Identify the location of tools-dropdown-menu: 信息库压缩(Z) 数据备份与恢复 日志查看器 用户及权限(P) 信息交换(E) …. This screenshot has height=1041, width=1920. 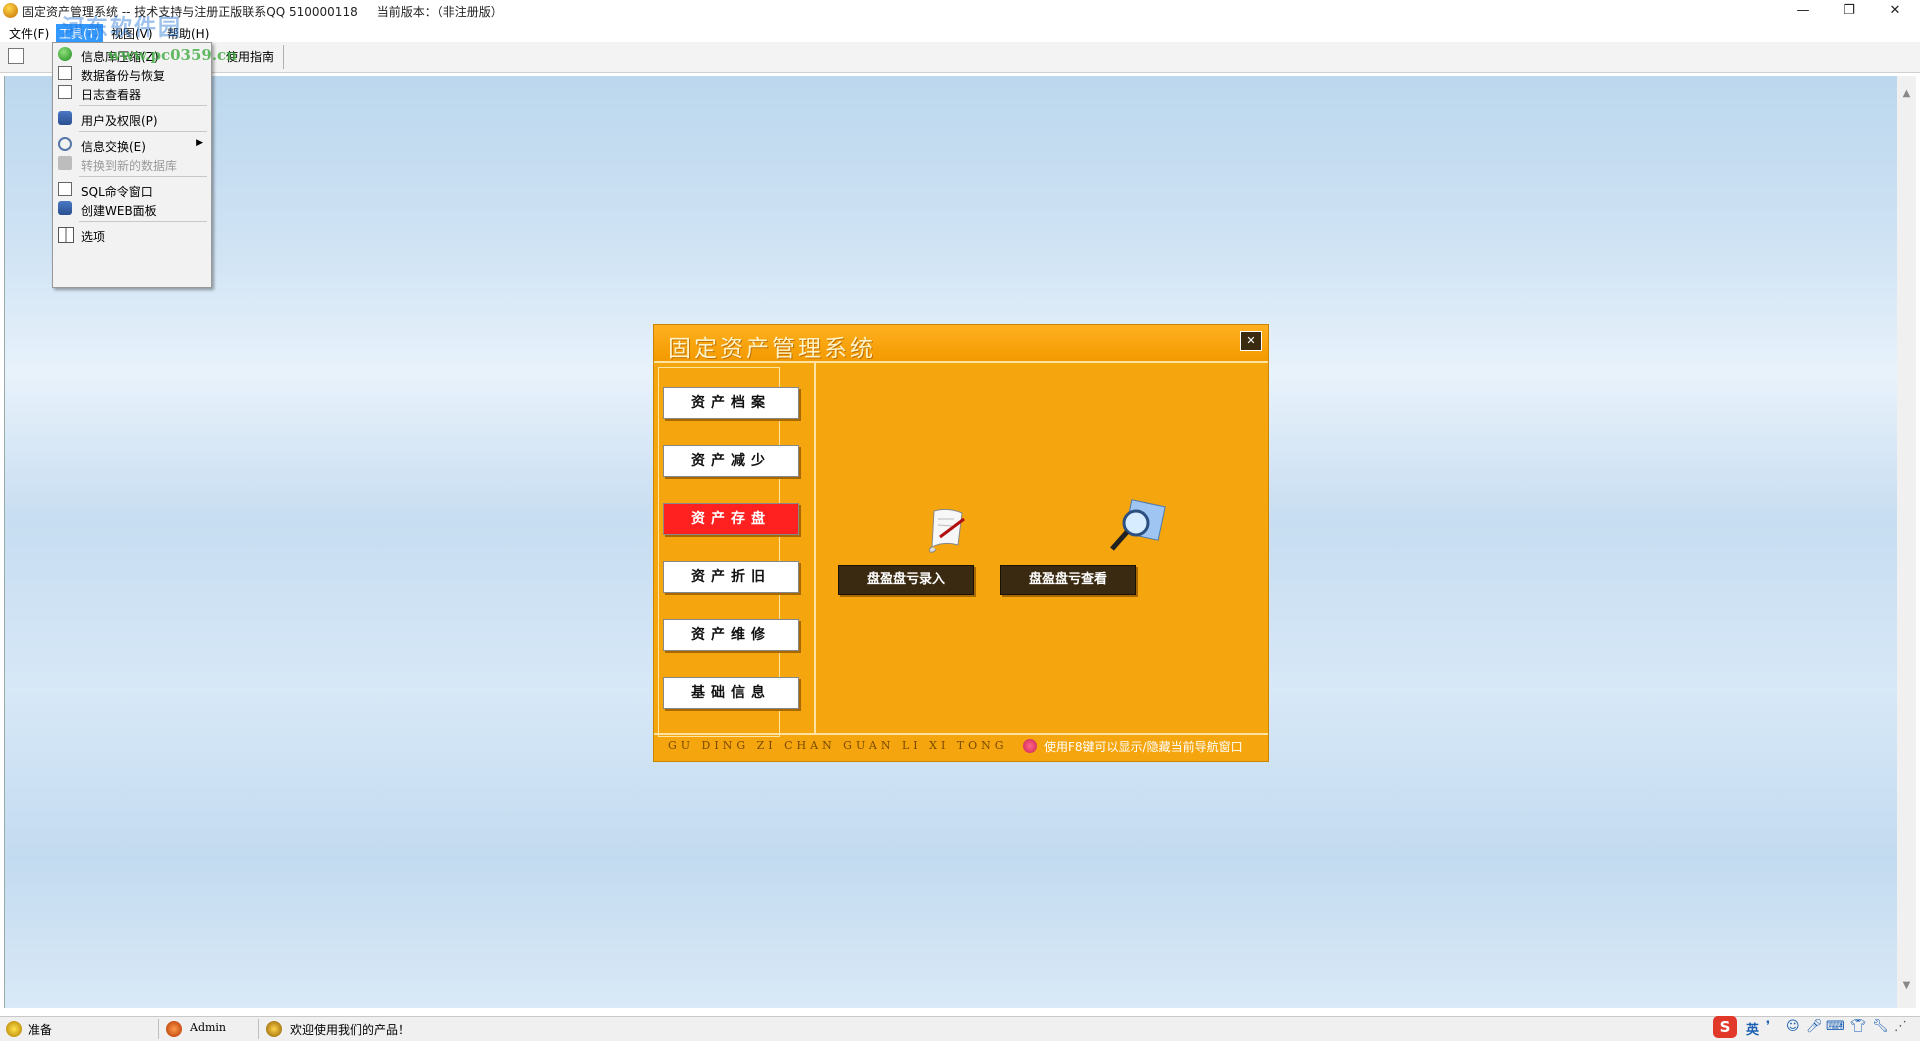
(132, 165).